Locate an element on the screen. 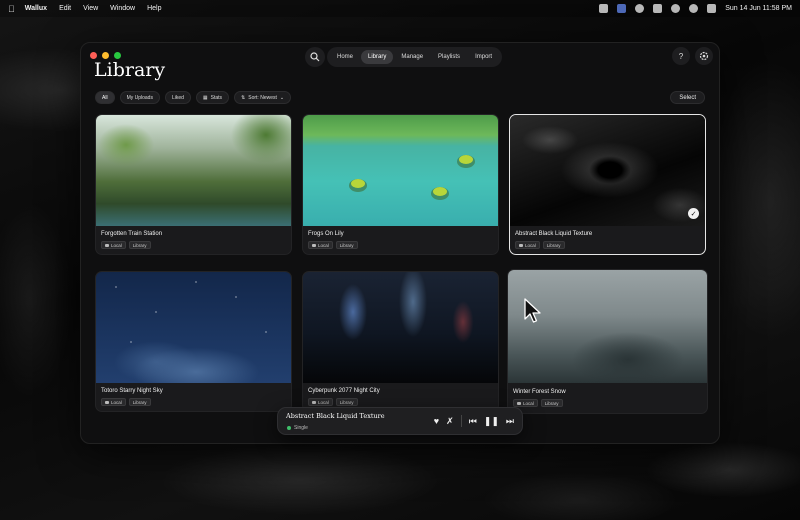  next-icon: ⏭ is located at coordinates (510, 421).